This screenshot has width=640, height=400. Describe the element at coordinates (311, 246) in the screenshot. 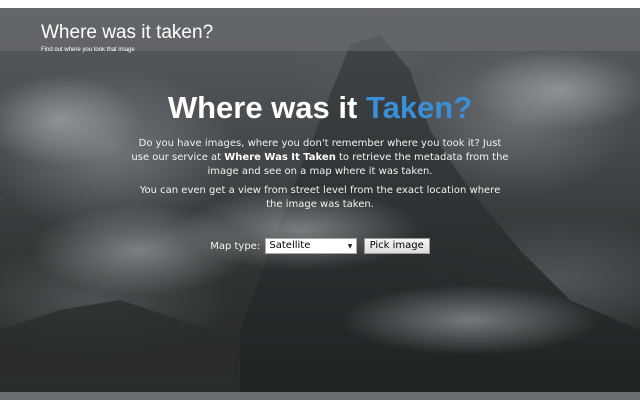

I see `map-type-select: Satellite ▼` at that location.